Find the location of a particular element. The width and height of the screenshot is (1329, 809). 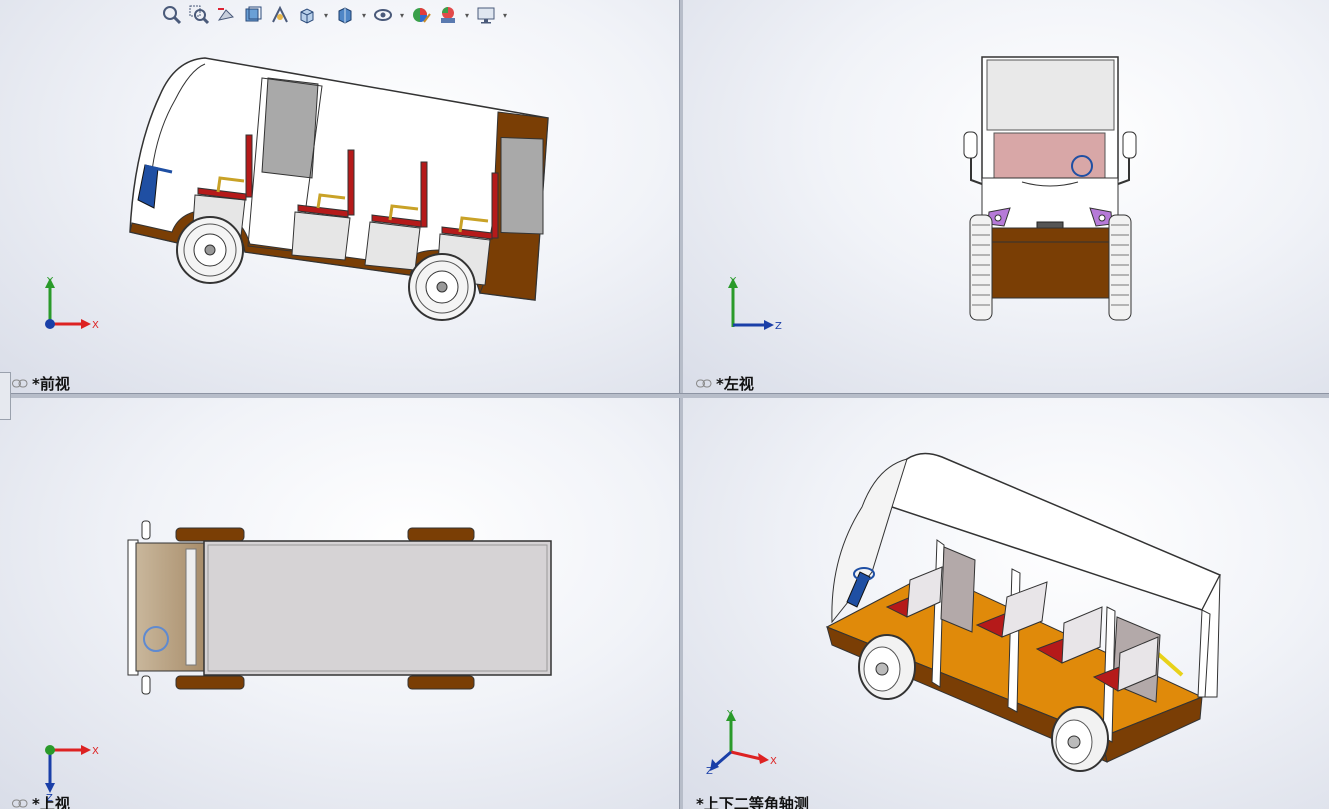

viewport-label-front: *前视 is located at coordinates (41, 383).